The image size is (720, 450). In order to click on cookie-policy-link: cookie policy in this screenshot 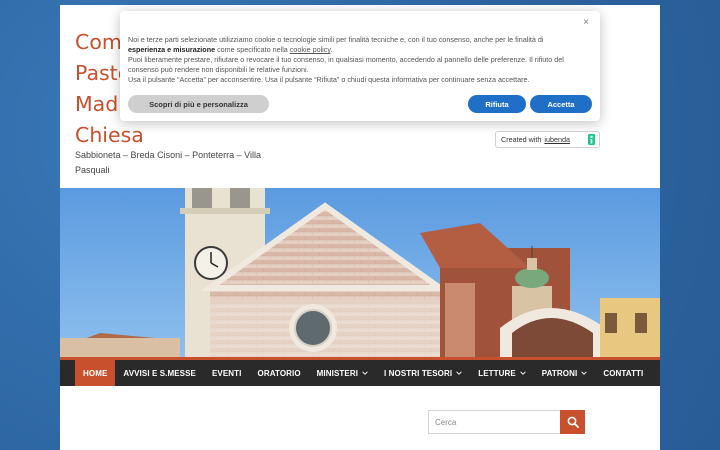, I will do `click(310, 49)`.